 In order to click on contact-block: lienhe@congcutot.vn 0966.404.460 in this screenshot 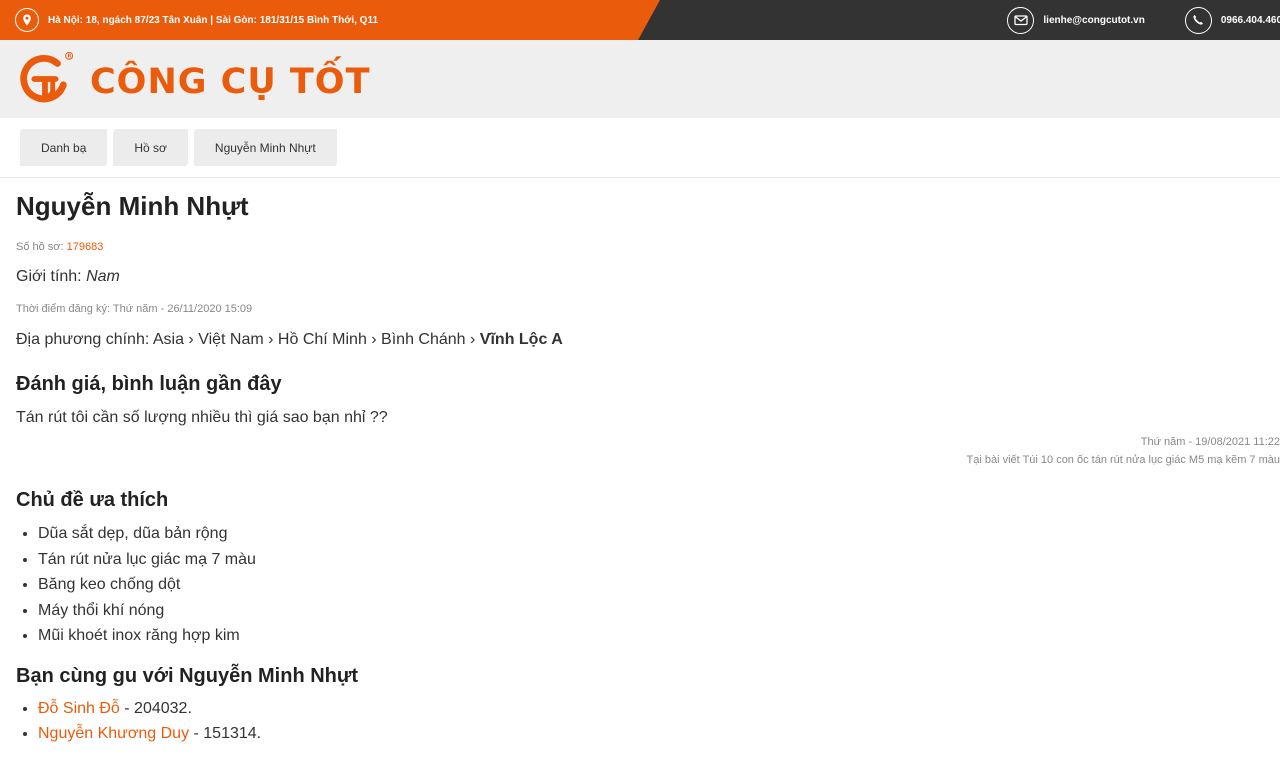, I will do `click(1123, 20)`.